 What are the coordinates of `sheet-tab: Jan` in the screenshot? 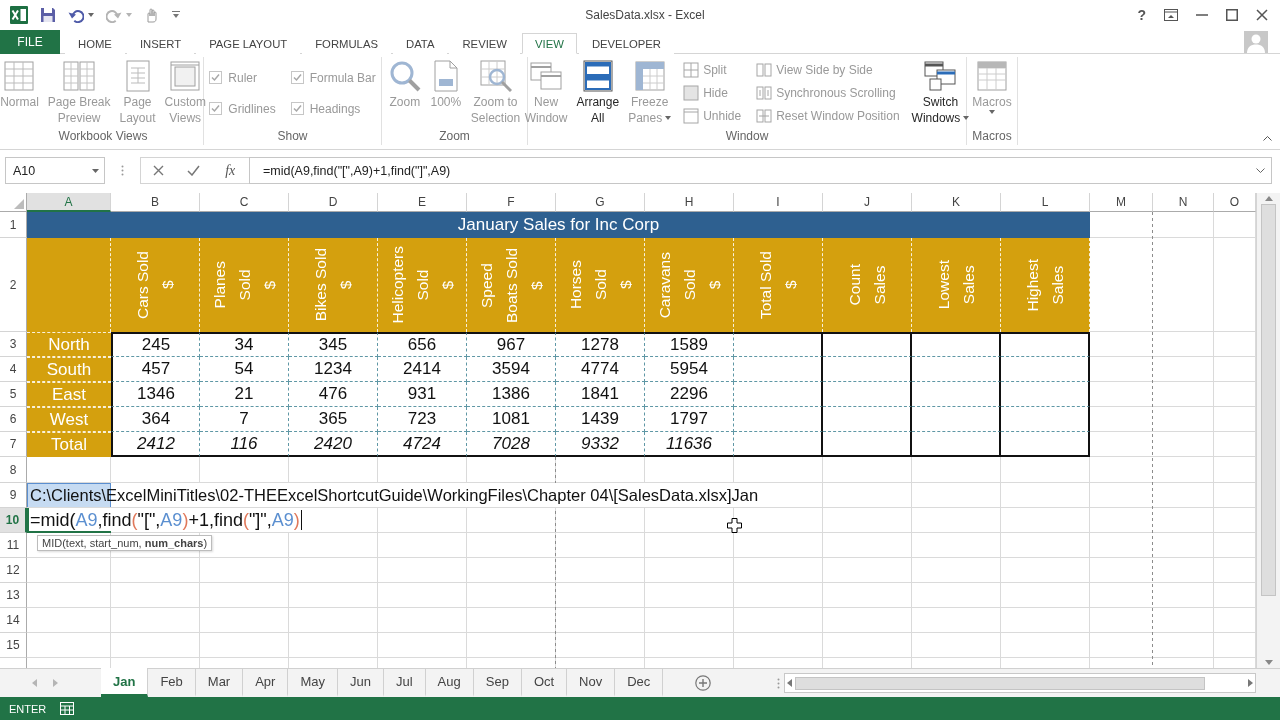 It's located at (125, 682).